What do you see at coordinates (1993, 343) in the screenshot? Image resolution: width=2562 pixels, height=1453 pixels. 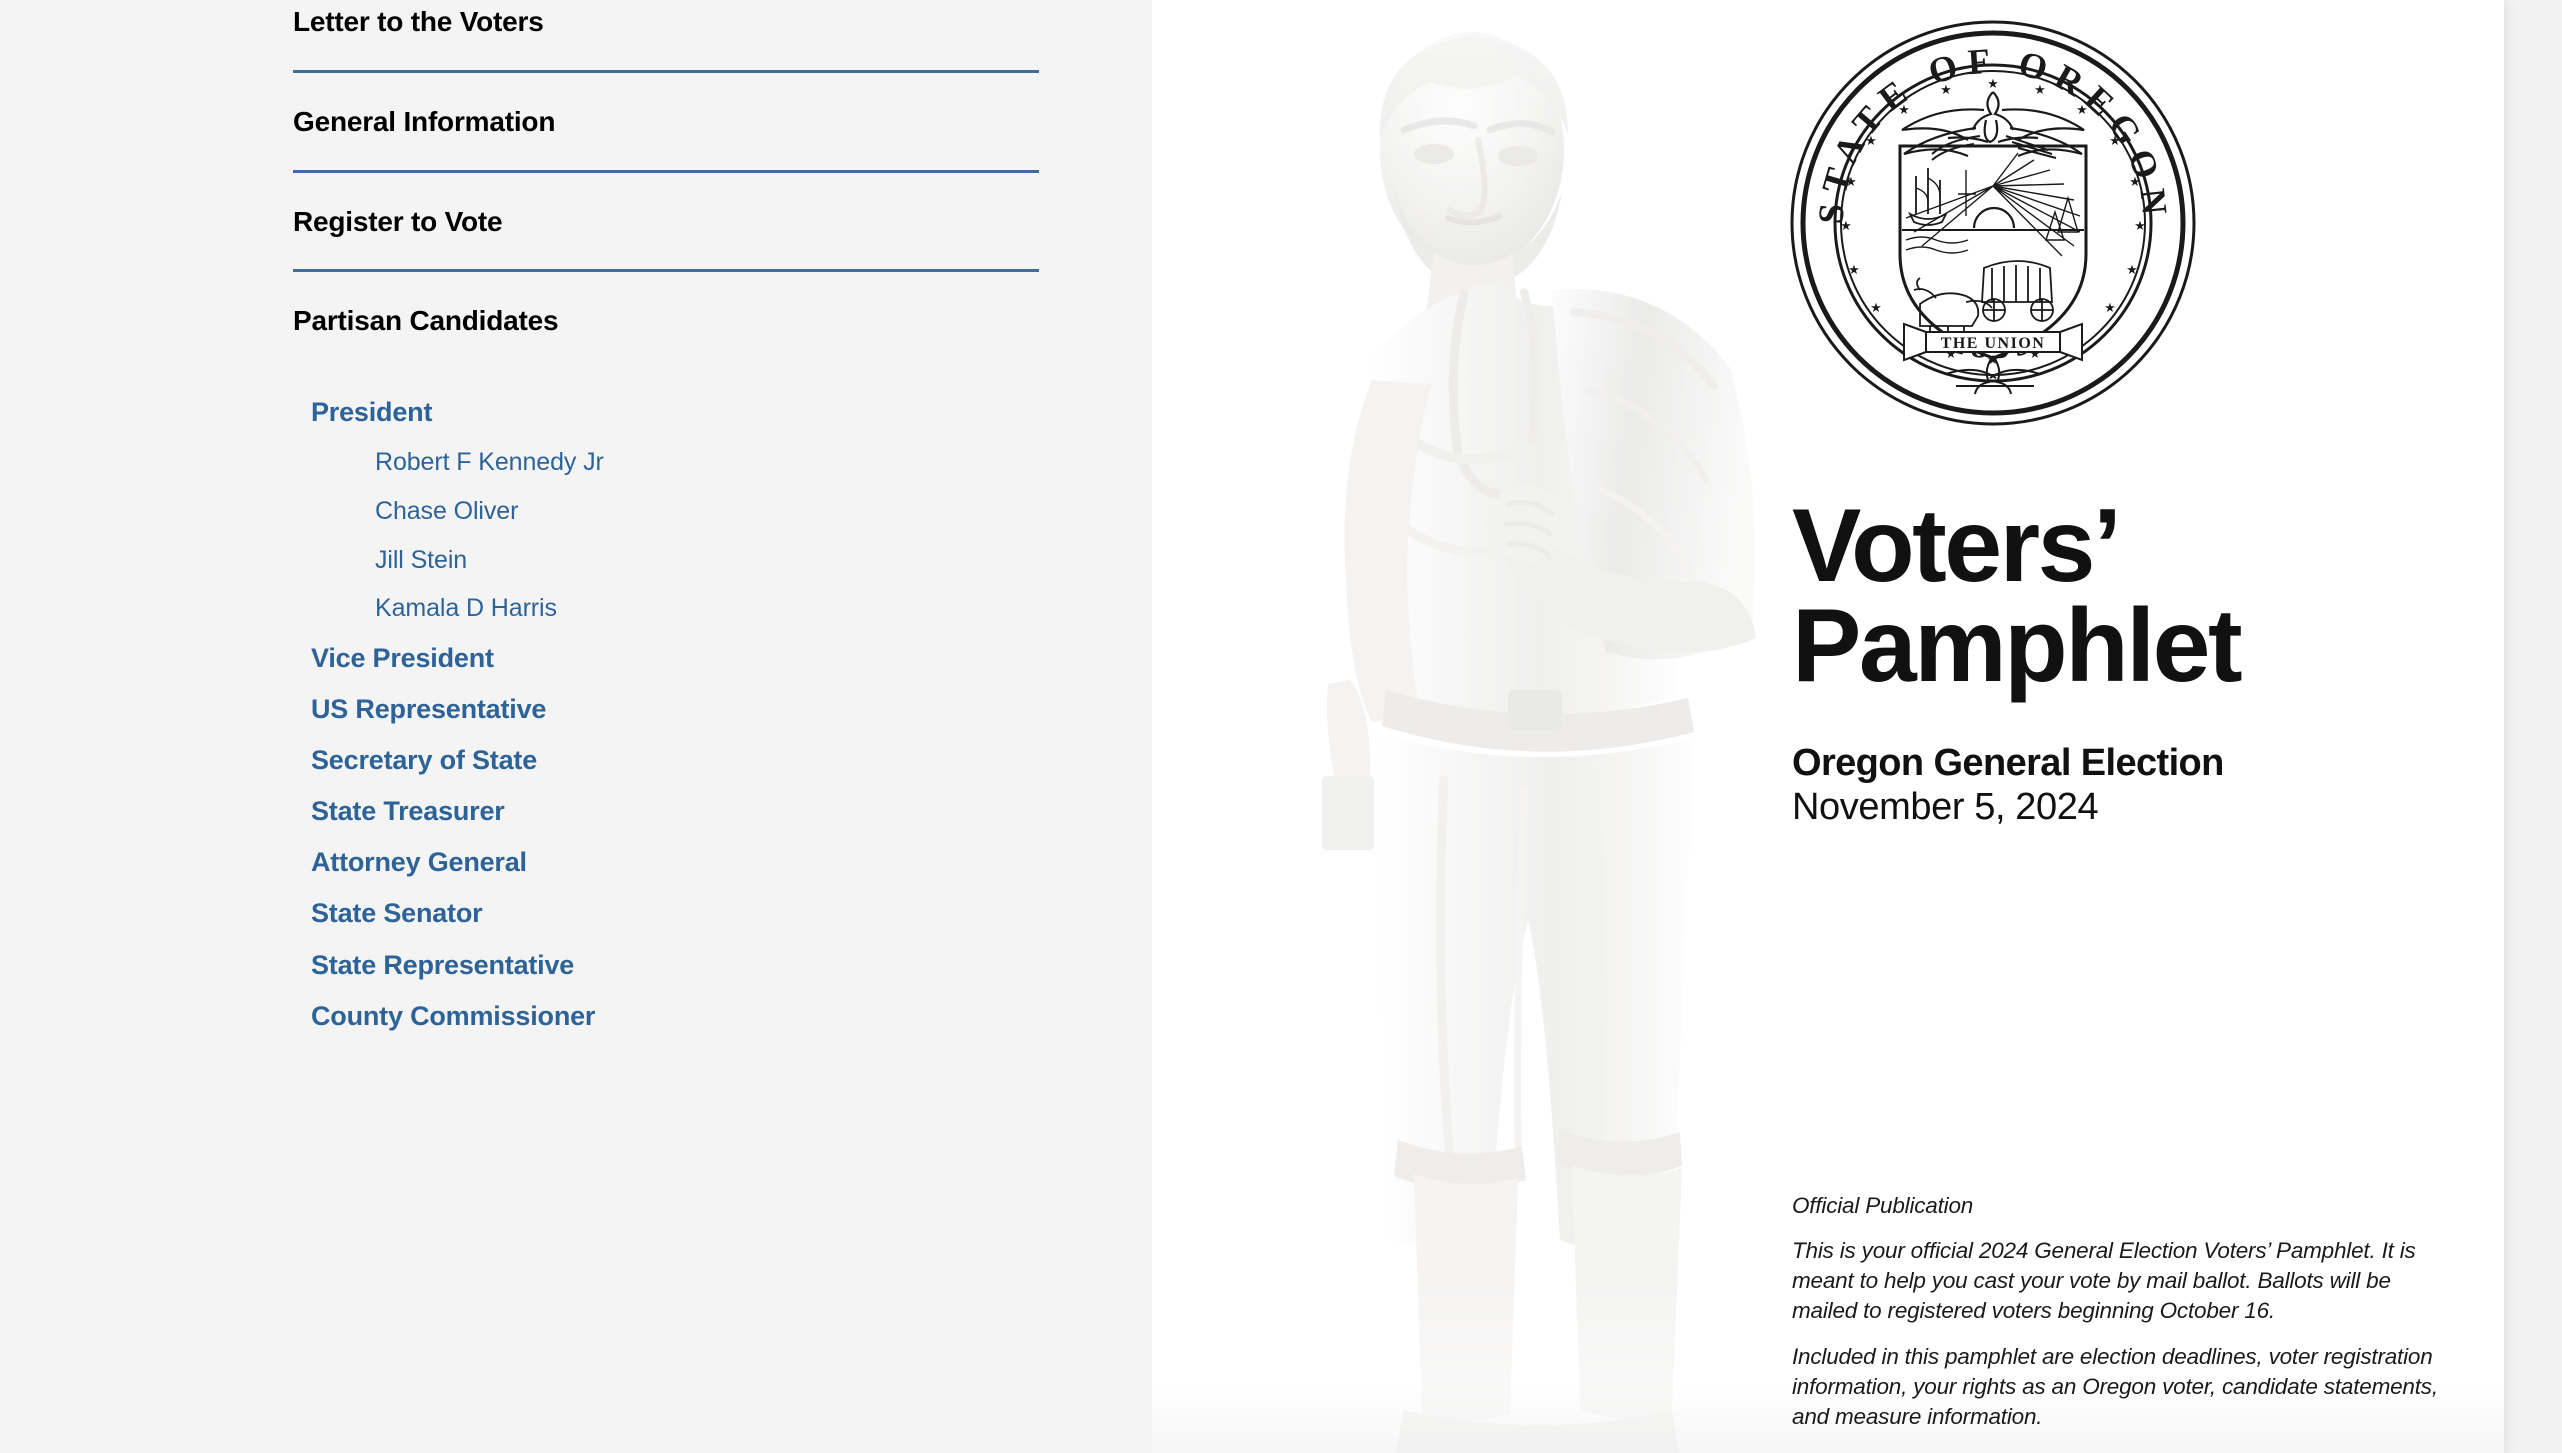 I see `svg-text: THE UNION` at bounding box center [1993, 343].